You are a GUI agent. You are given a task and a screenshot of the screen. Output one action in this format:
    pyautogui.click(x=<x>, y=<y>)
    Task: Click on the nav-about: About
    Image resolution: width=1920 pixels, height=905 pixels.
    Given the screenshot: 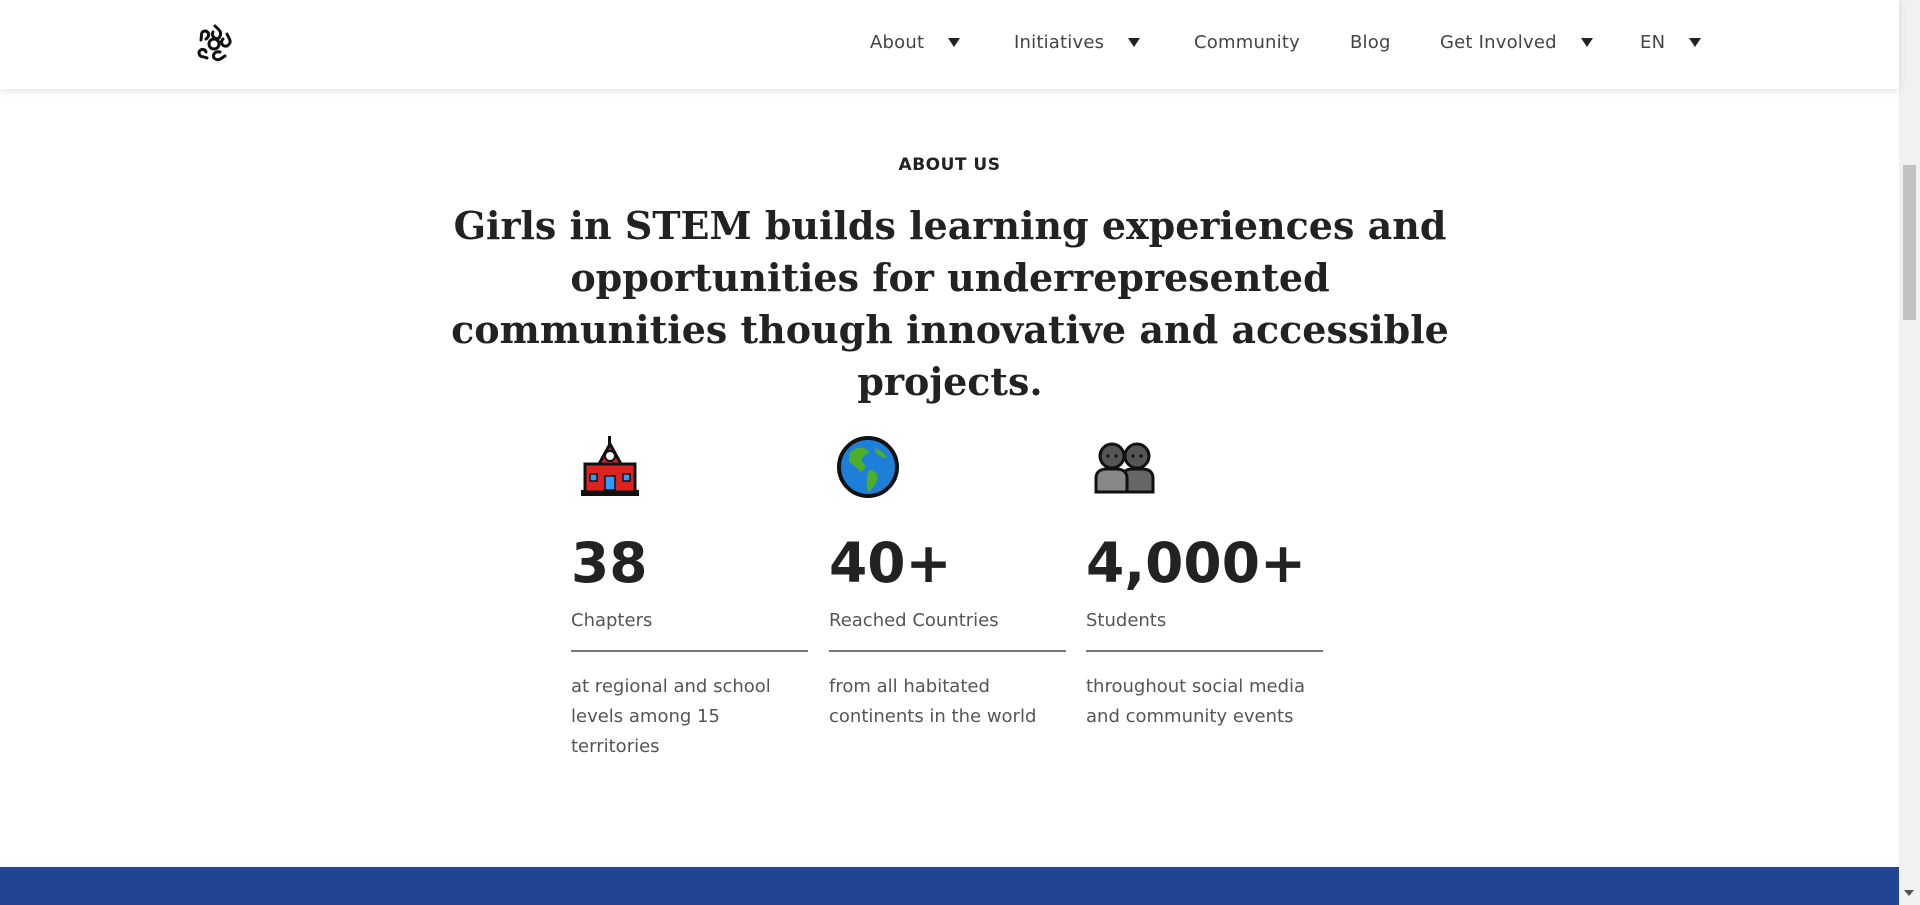 What is the action you would take?
    pyautogui.click(x=915, y=42)
    